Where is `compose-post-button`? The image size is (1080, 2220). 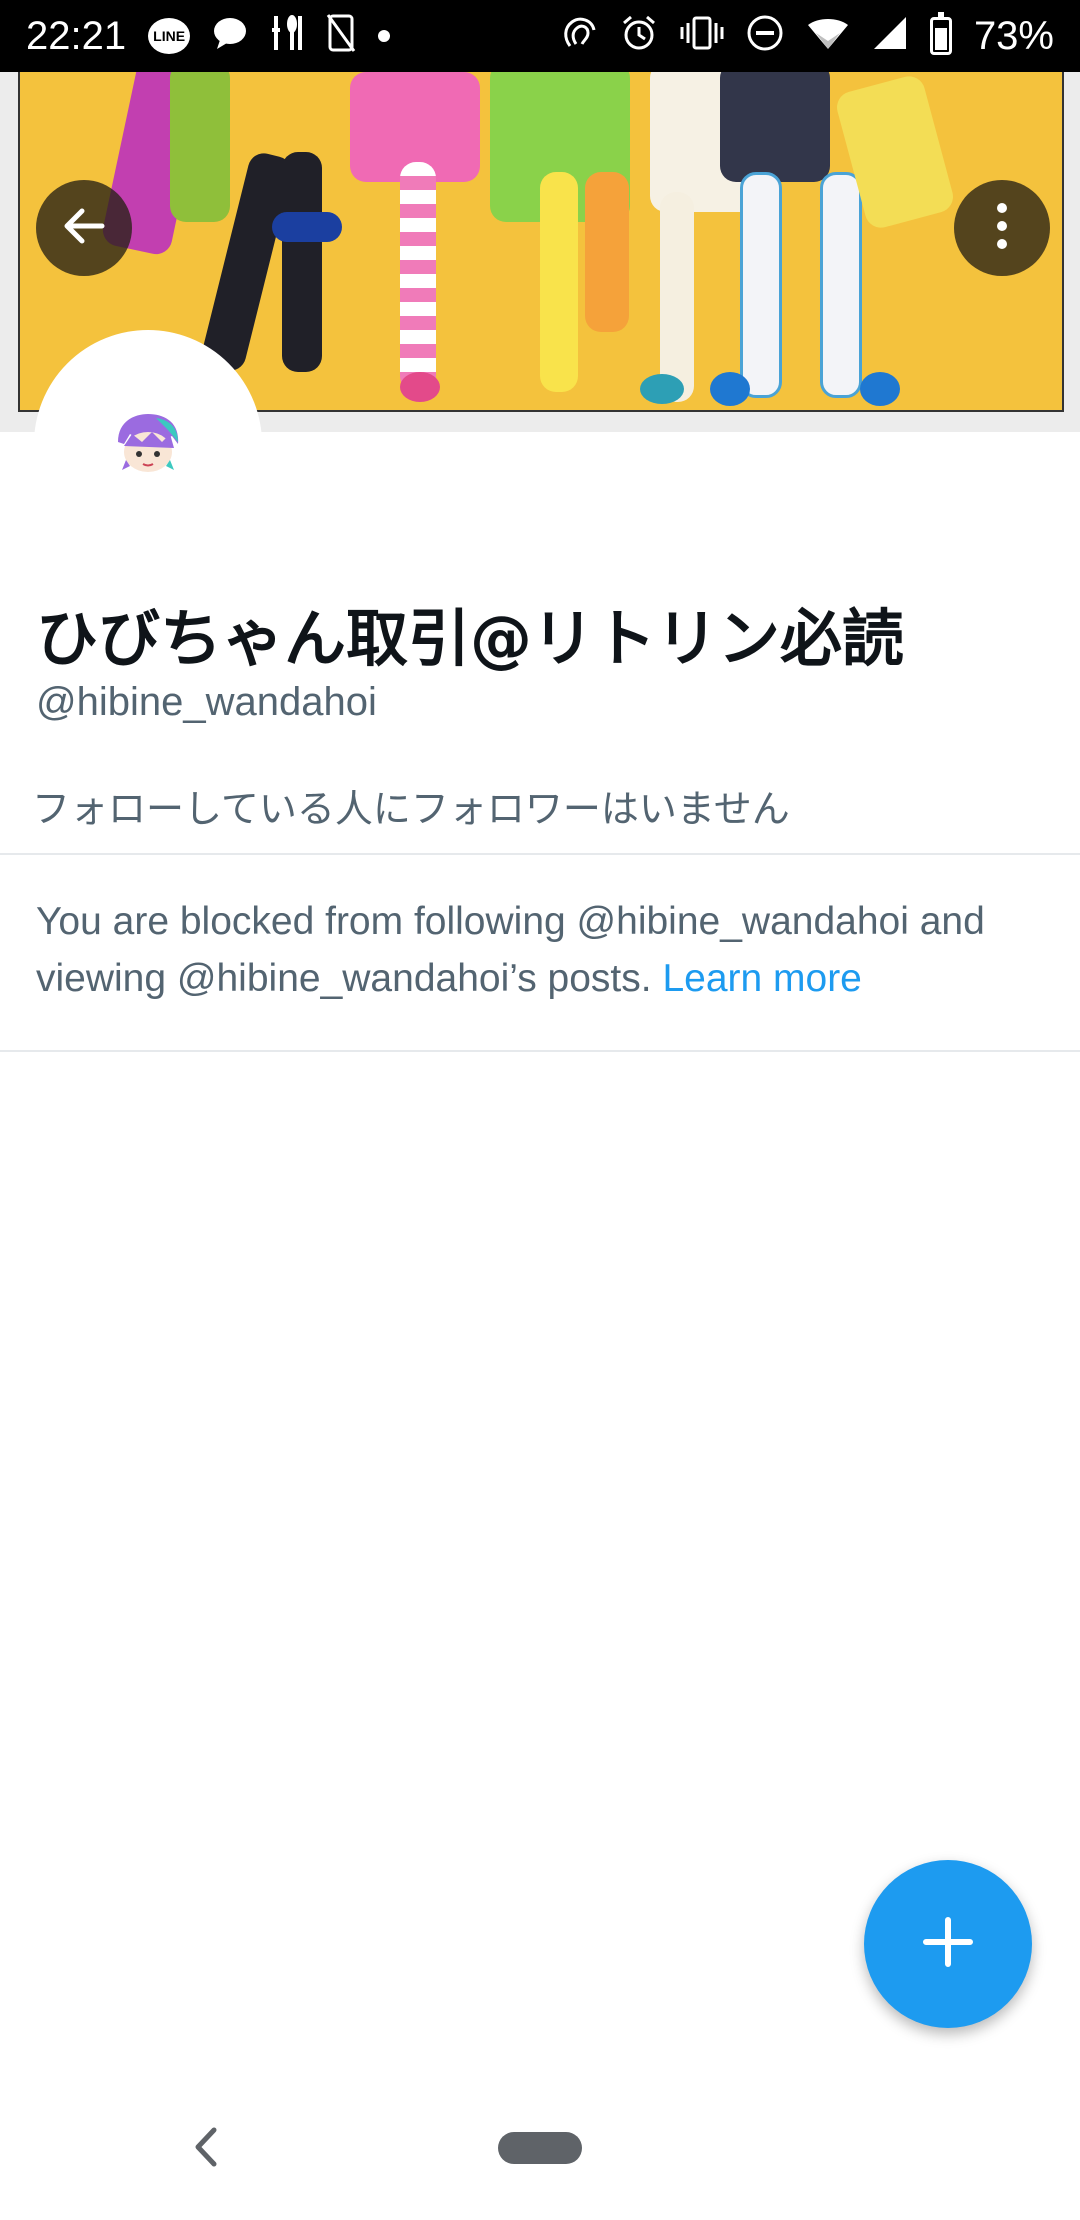
compose-post-button is located at coordinates (948, 1944).